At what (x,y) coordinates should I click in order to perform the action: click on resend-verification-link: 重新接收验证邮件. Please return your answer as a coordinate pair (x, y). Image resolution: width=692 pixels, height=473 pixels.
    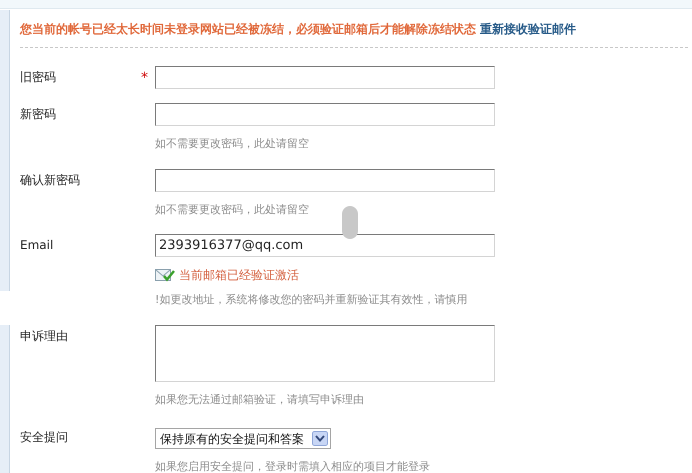
    Looking at the image, I should click on (528, 29).